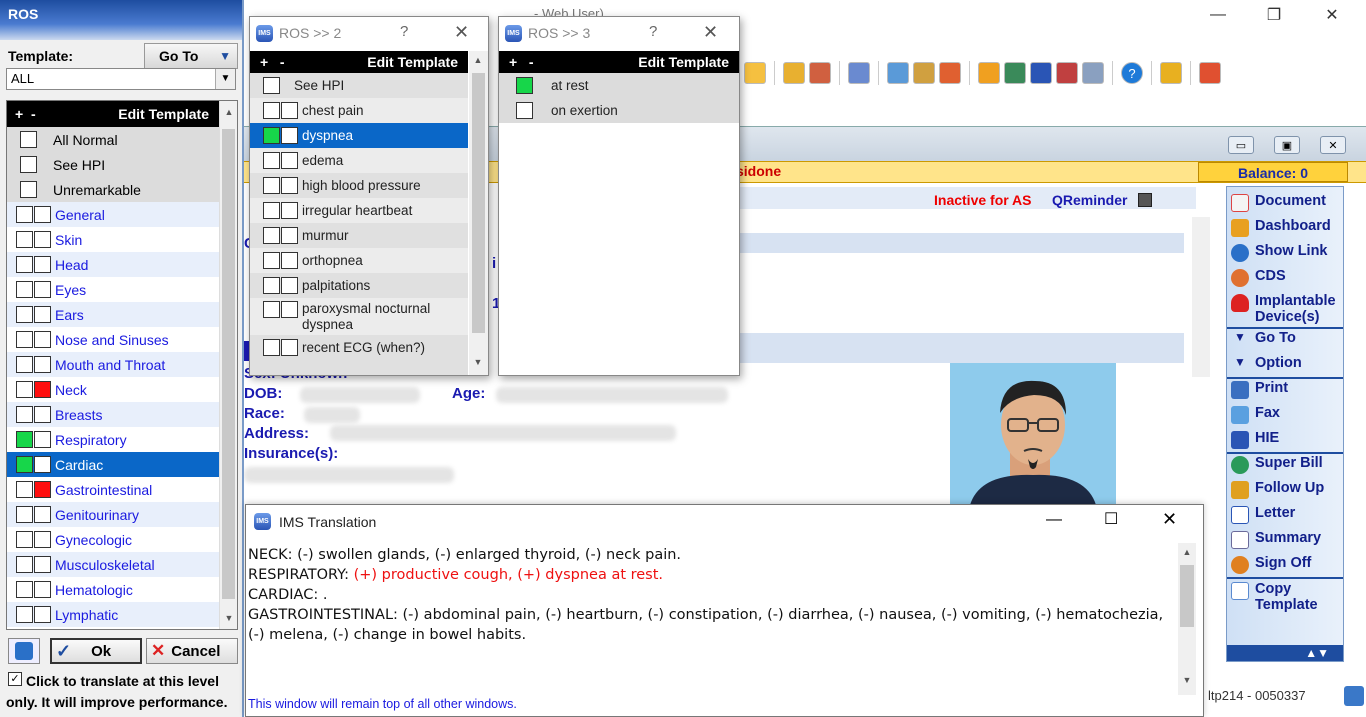 The width and height of the screenshot is (1366, 717). I want to click on patient-restore-button: ▣, so click(1287, 145).